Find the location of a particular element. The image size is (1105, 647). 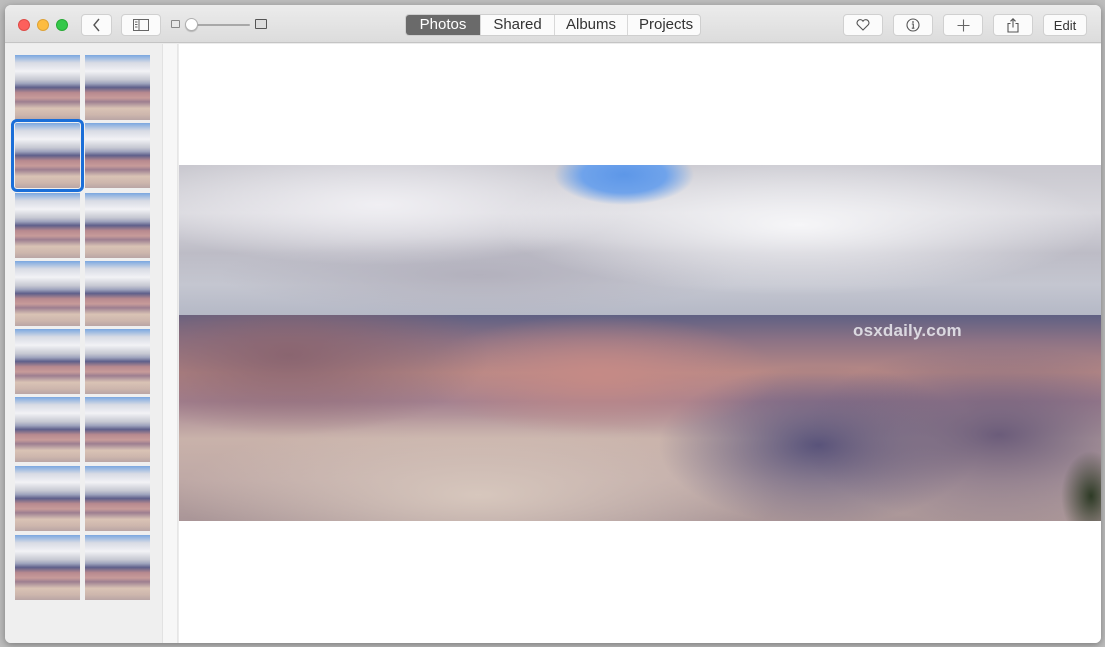

zoom-slider-knob is located at coordinates (191, 24).